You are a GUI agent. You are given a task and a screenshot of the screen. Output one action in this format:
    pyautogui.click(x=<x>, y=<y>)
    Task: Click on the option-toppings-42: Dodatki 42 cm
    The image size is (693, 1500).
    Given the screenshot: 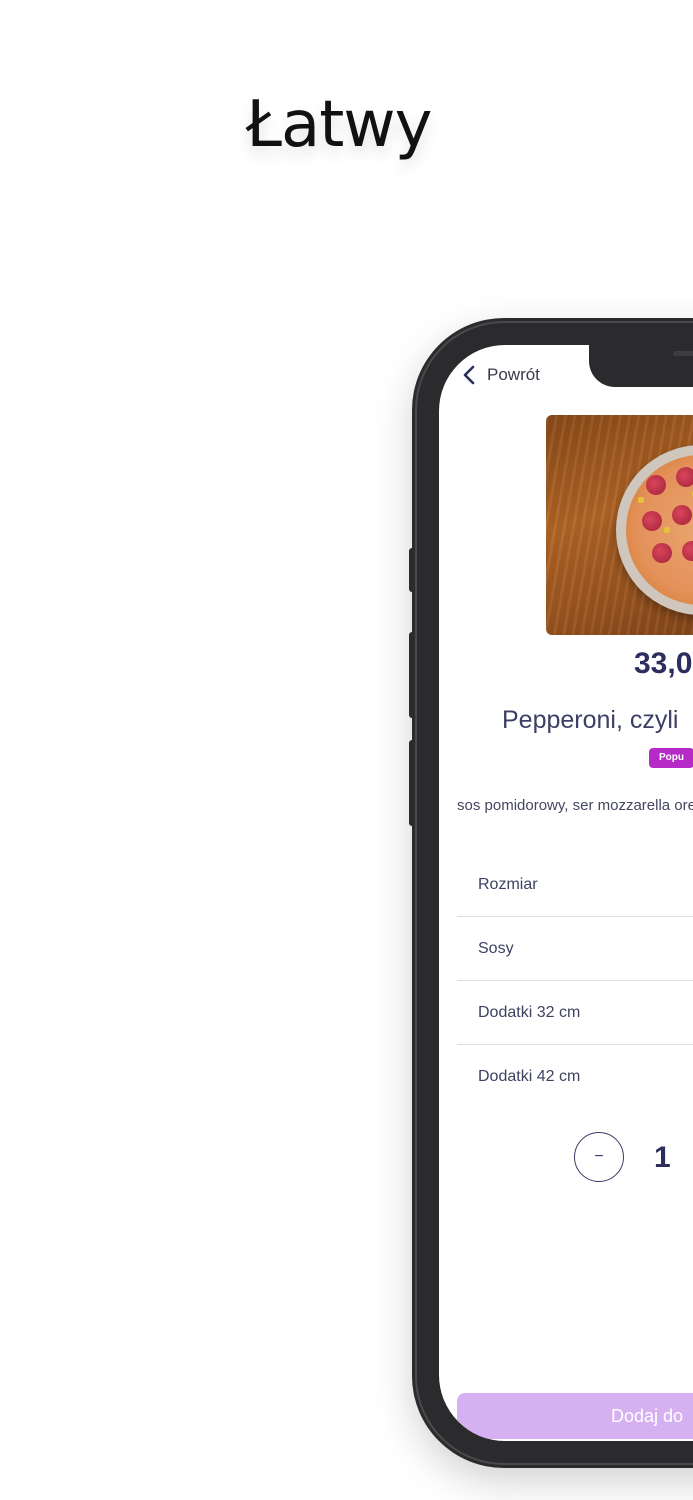 What is the action you would take?
    pyautogui.click(x=575, y=1076)
    